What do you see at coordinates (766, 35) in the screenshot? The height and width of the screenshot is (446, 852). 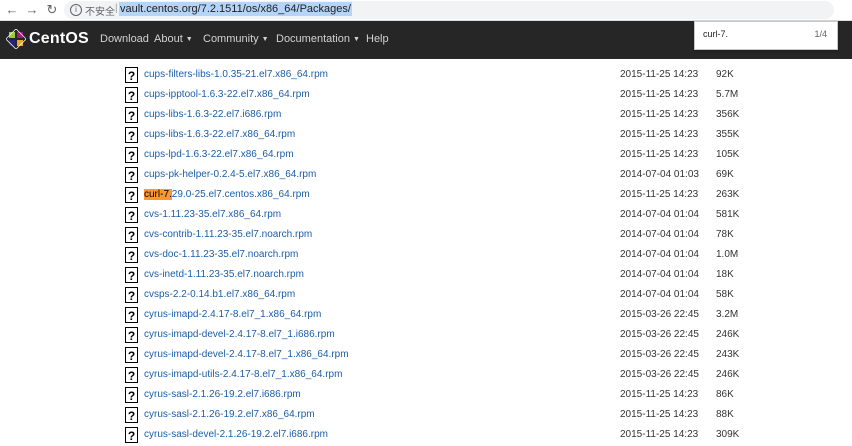 I see `find-bar: curl-7. 1/4` at bounding box center [766, 35].